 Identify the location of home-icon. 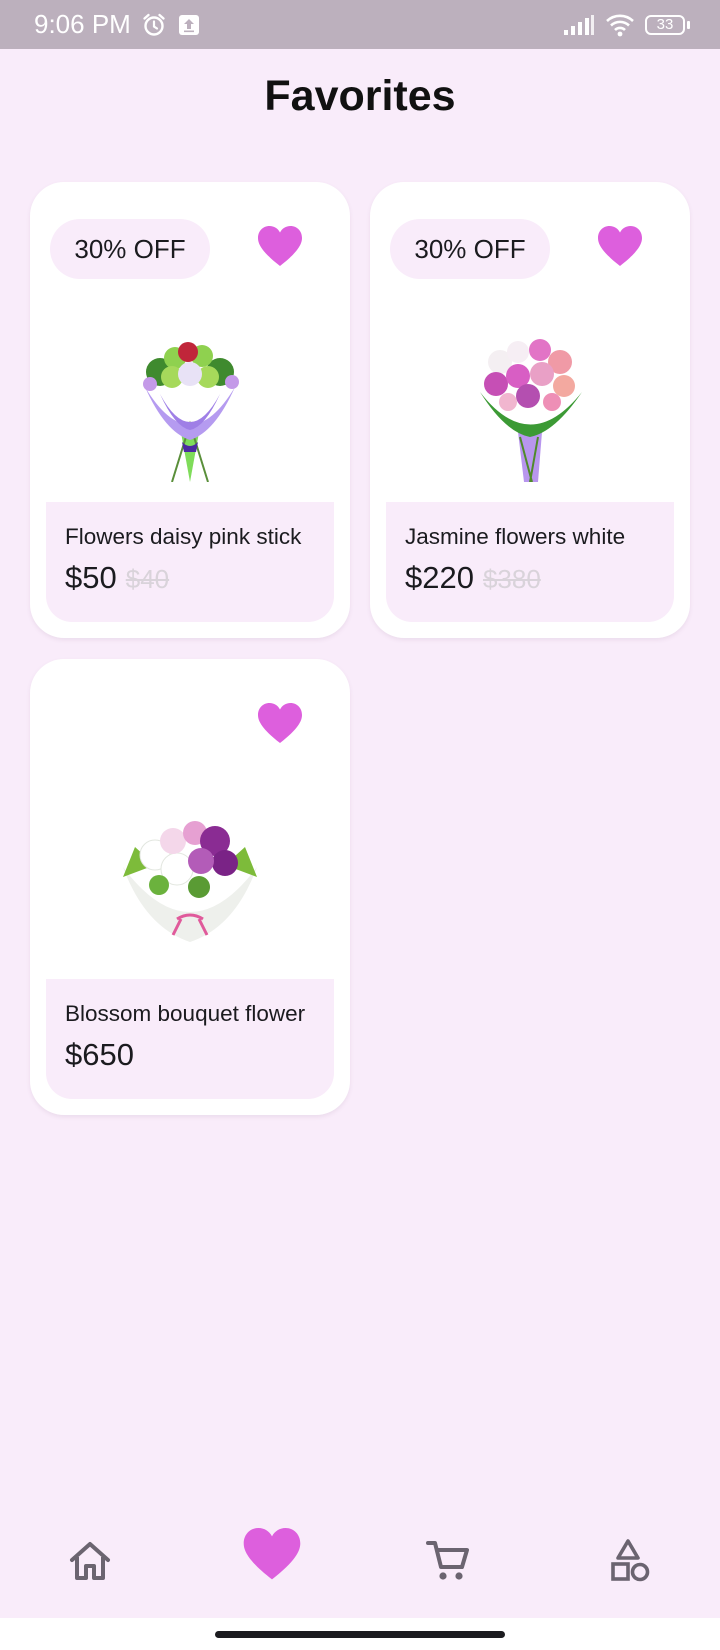
(90, 1561).